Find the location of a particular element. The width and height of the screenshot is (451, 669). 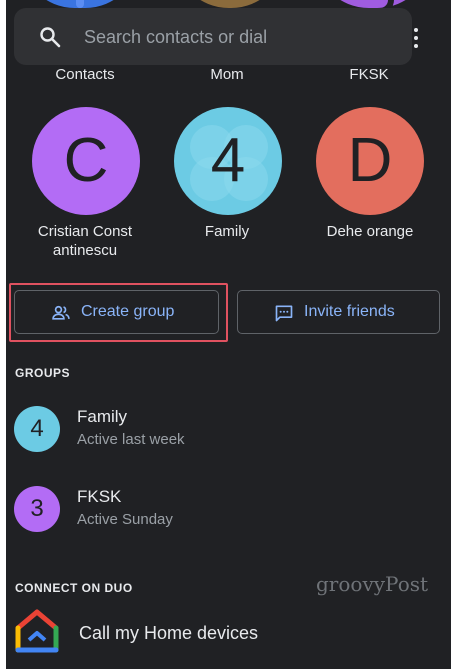

favorite-name-dehe: Dehe orange is located at coordinates (370, 231).